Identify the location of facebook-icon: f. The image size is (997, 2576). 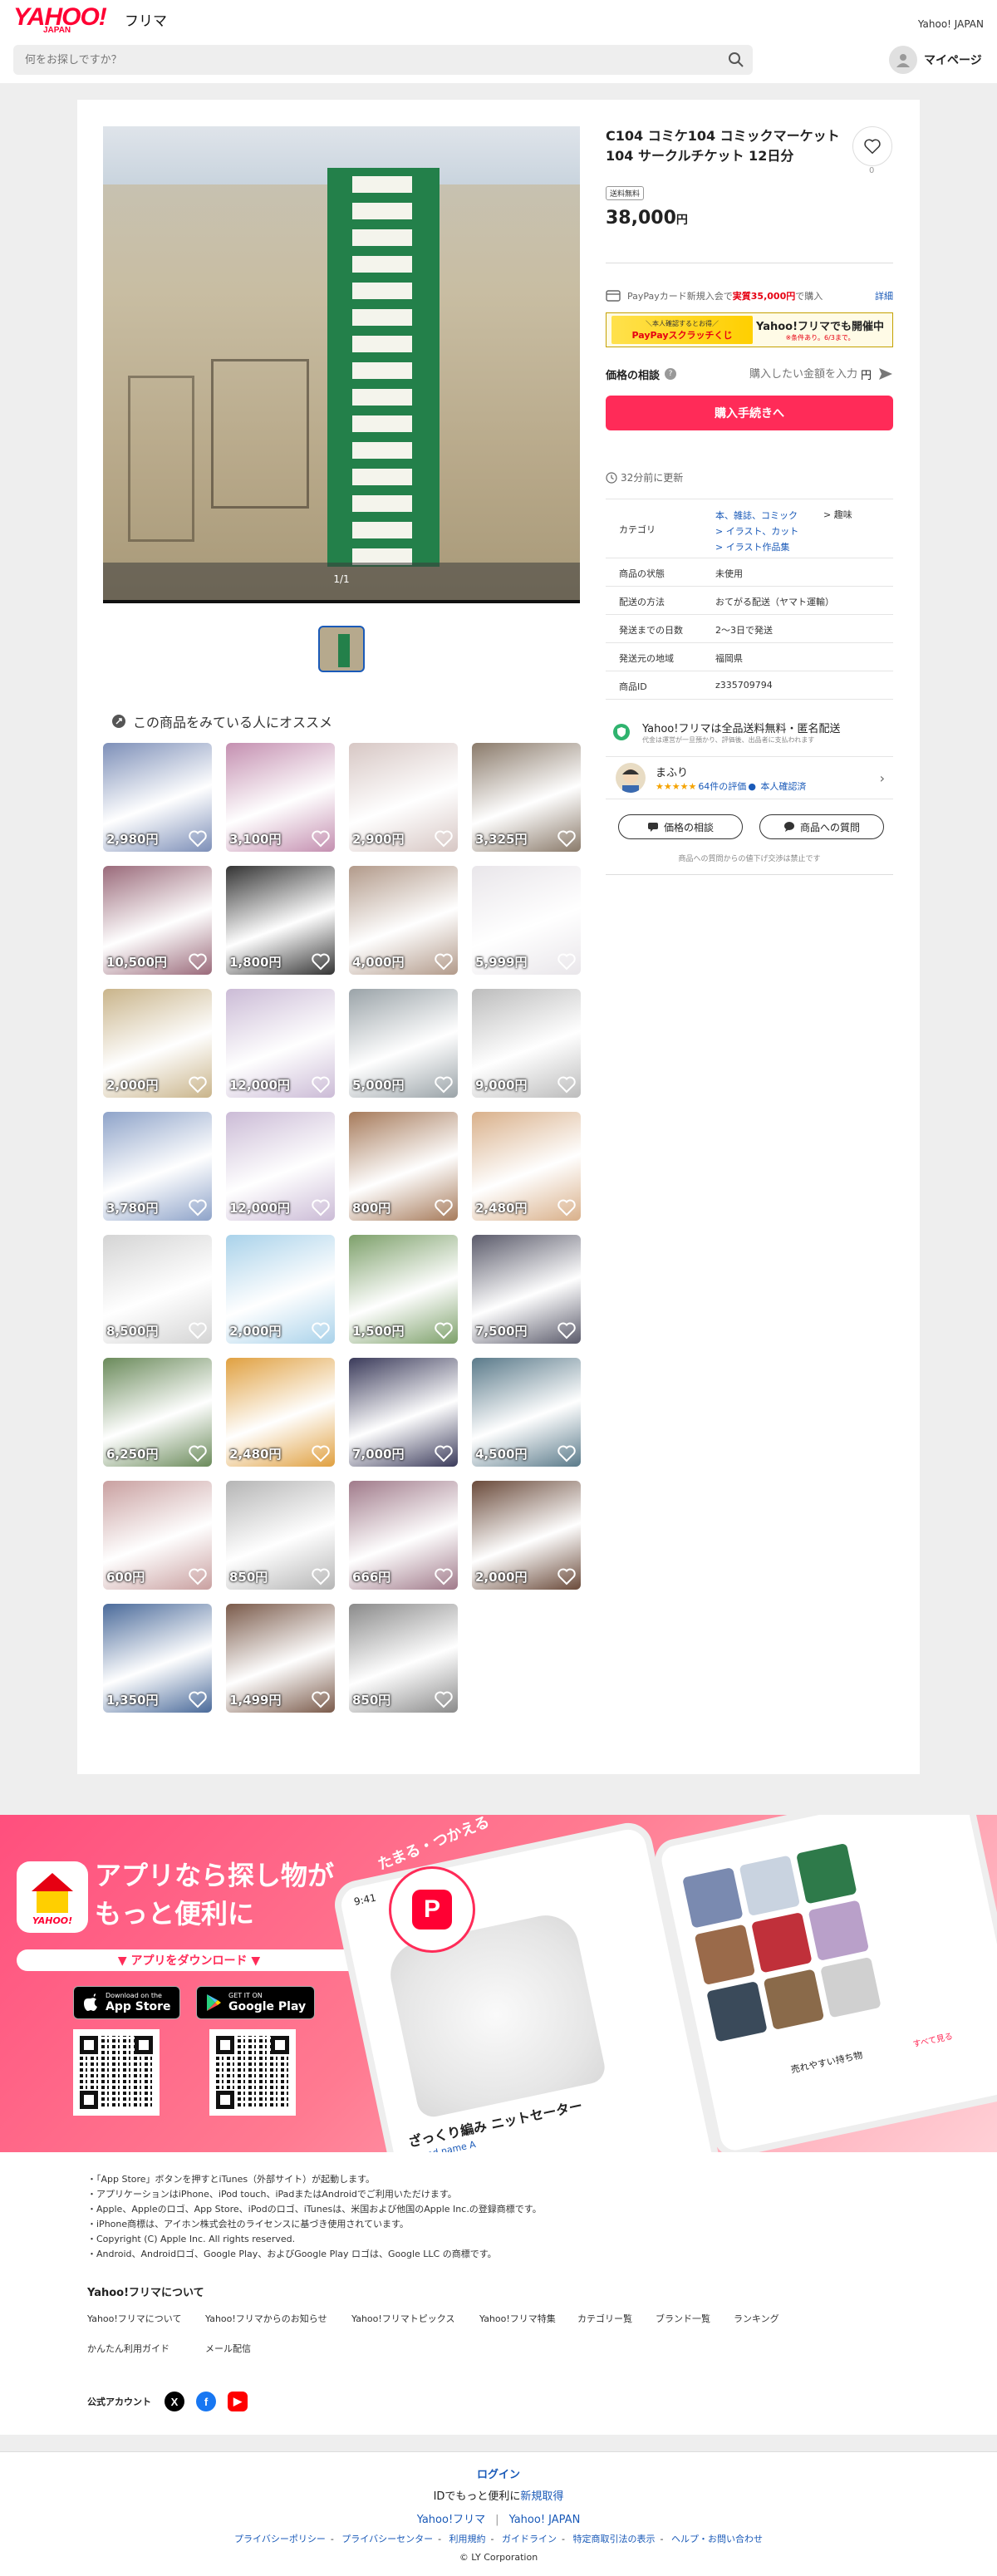
(206, 2401).